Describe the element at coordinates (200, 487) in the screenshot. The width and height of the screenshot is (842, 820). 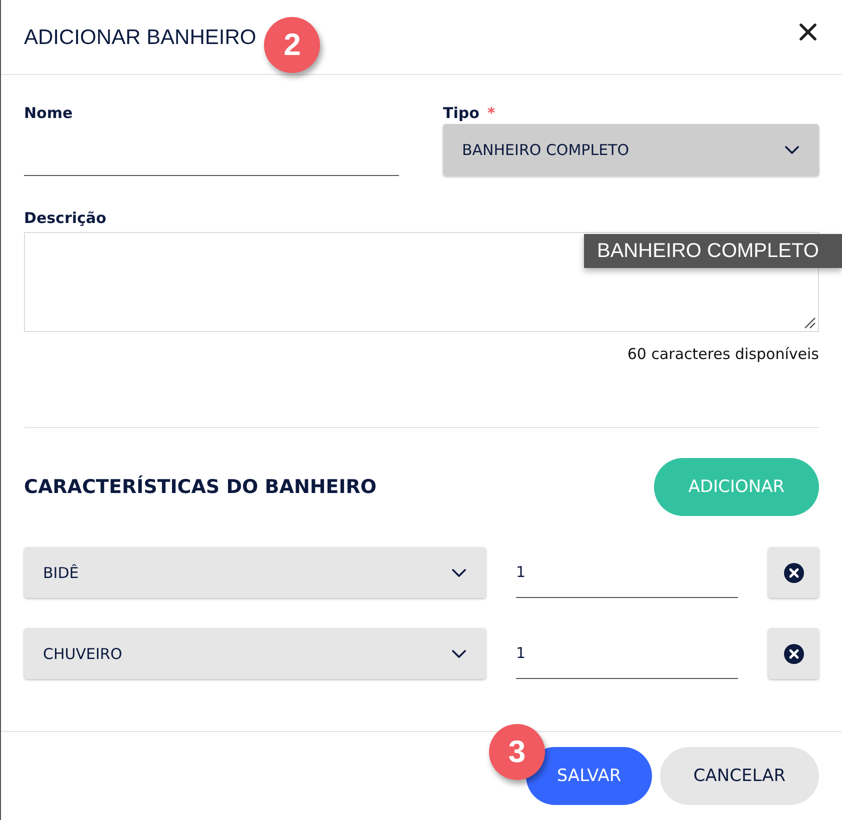
I see `section-title: CARACTERÍSTICAS DO BANHEIRO` at that location.